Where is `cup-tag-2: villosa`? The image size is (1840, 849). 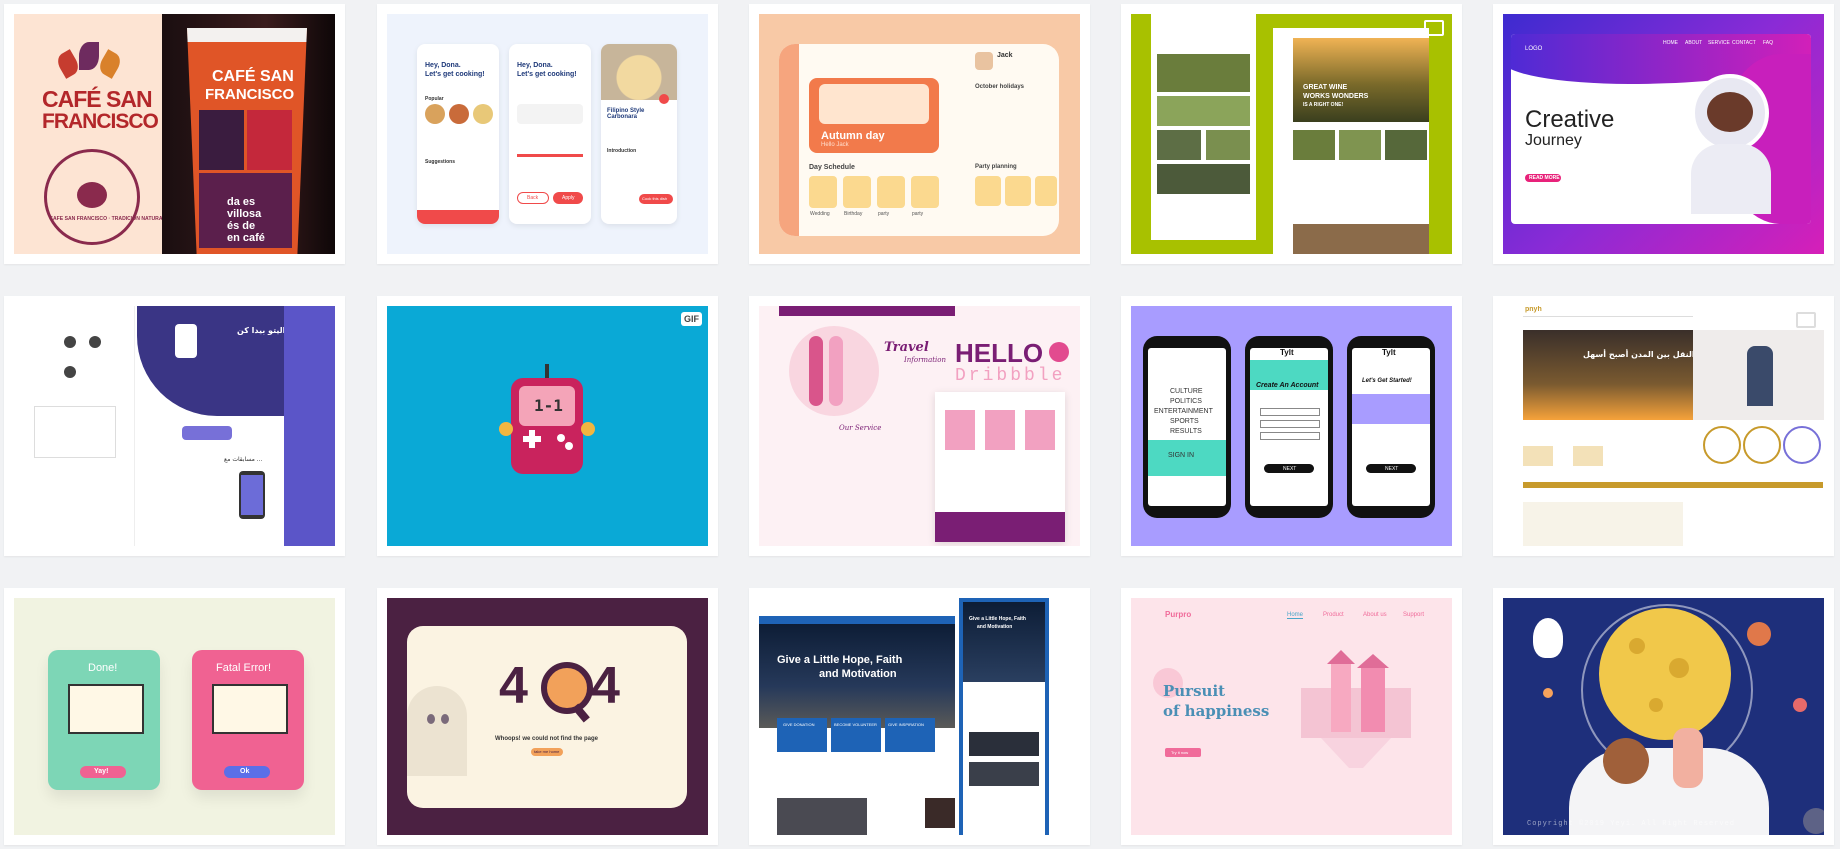
cup-tag-2: villosa is located at coordinates (244, 214).